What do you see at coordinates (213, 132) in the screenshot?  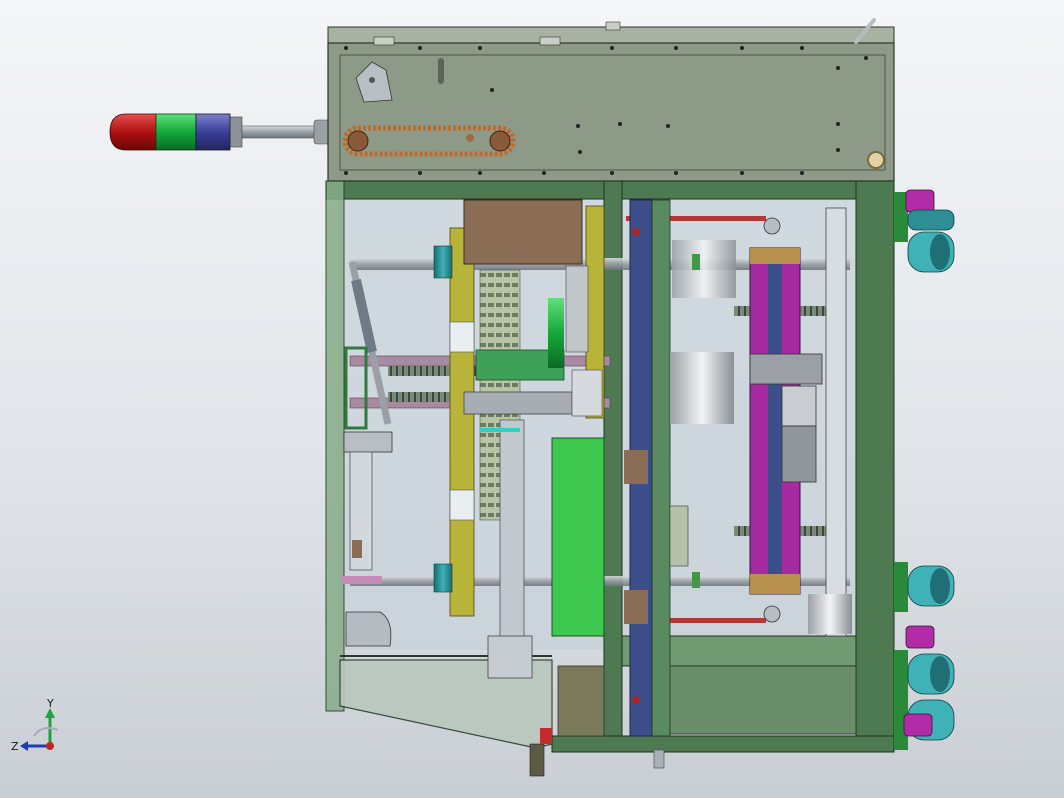 I see `signal-tower-blue-lamp` at bounding box center [213, 132].